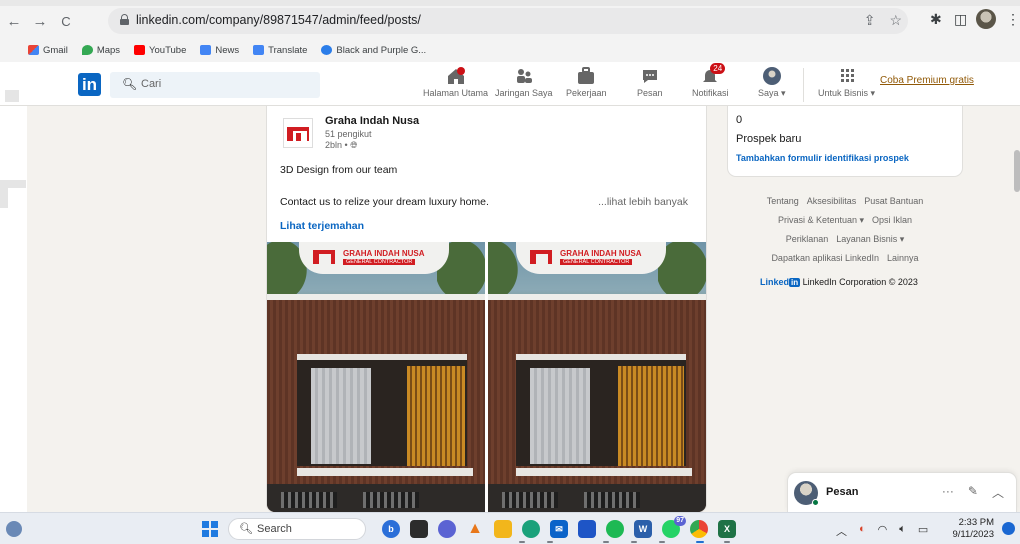  I want to click on mail-icon: ✉, so click(559, 529).